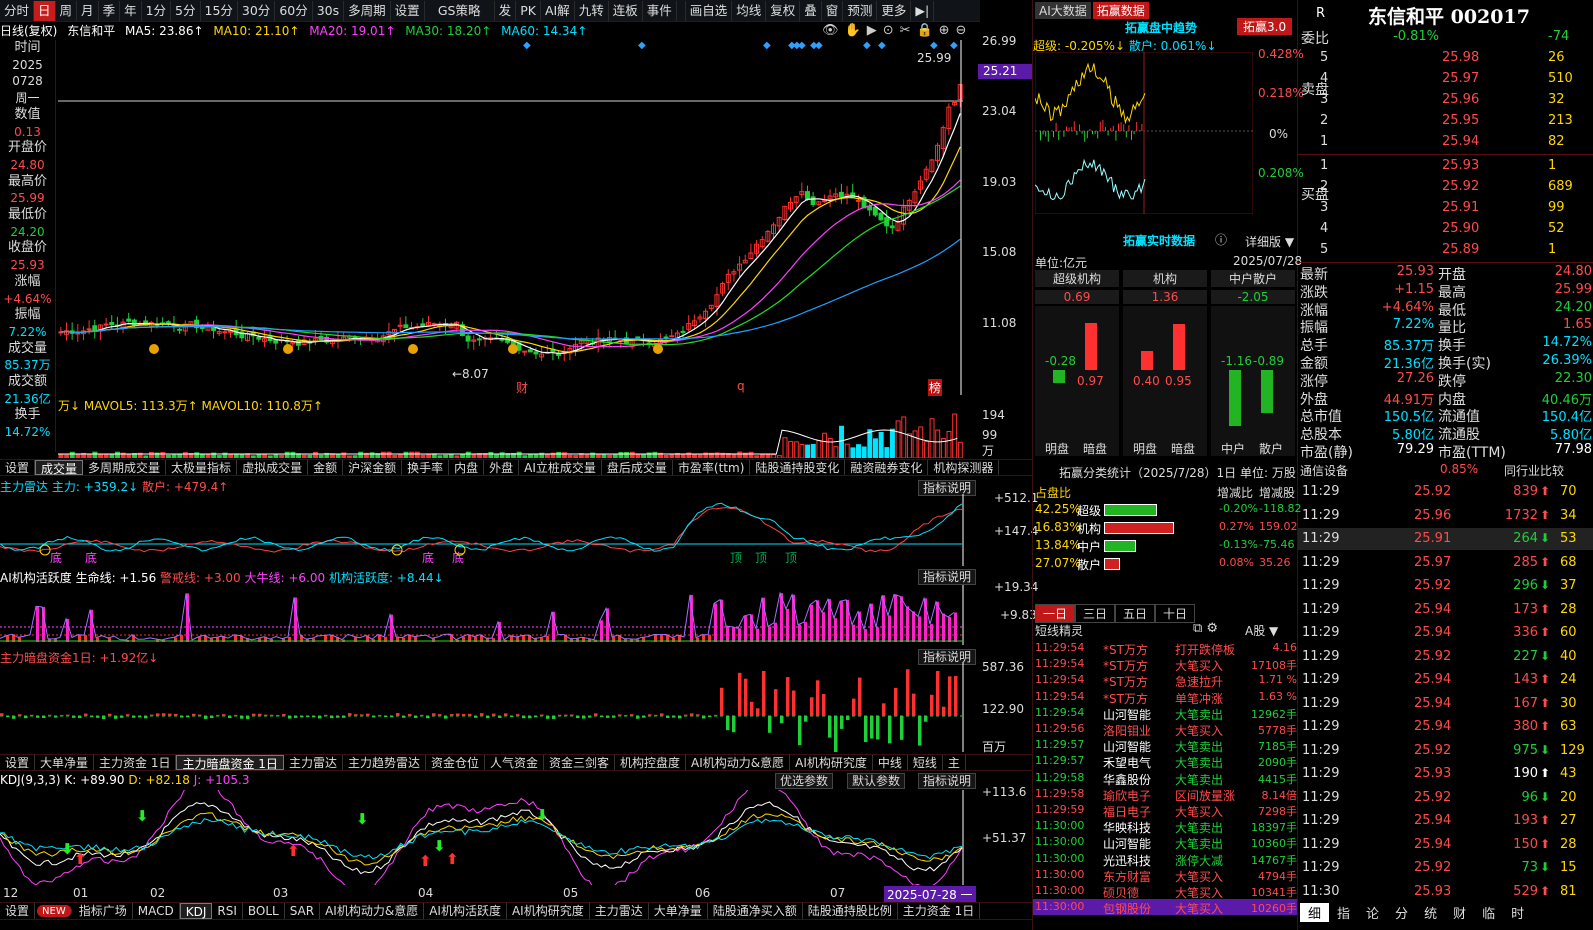 This screenshot has width=1593, height=930. I want to click on buy-price-1: 25.92, so click(1460, 186).